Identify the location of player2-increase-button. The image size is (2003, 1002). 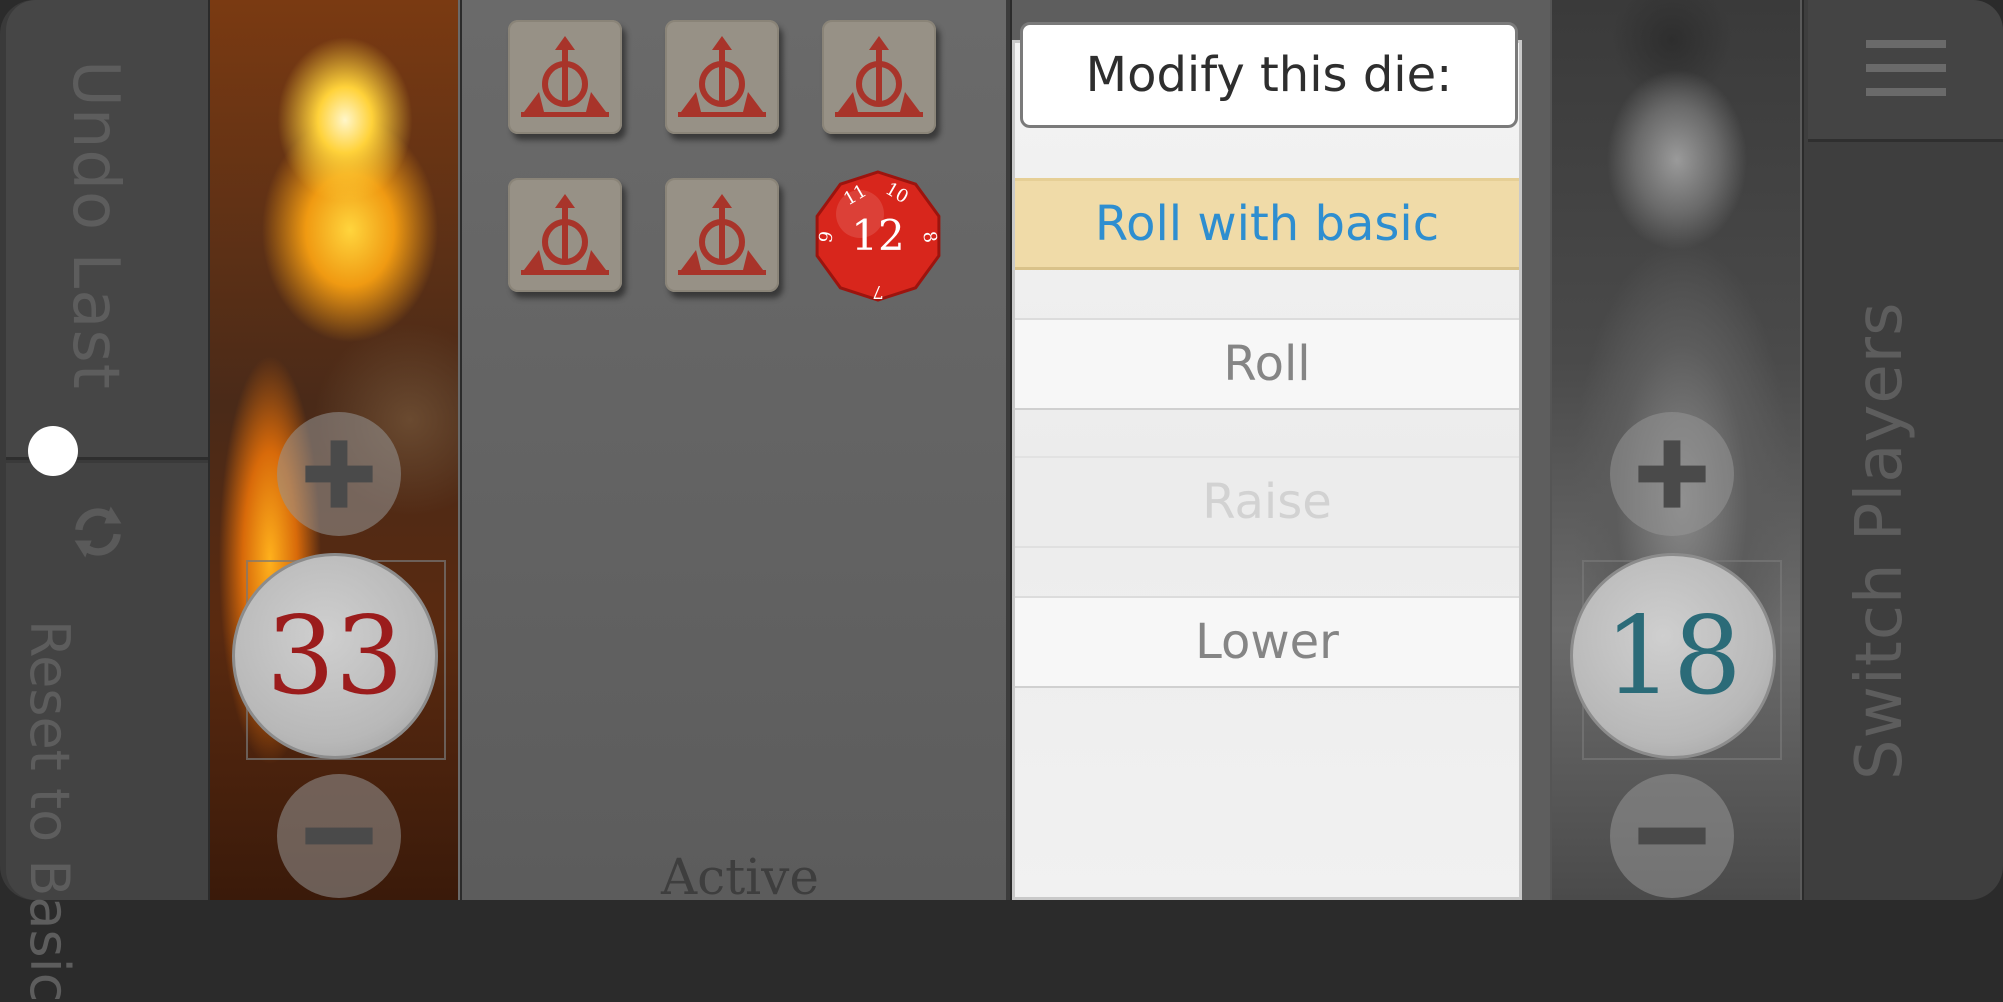
(1672, 474).